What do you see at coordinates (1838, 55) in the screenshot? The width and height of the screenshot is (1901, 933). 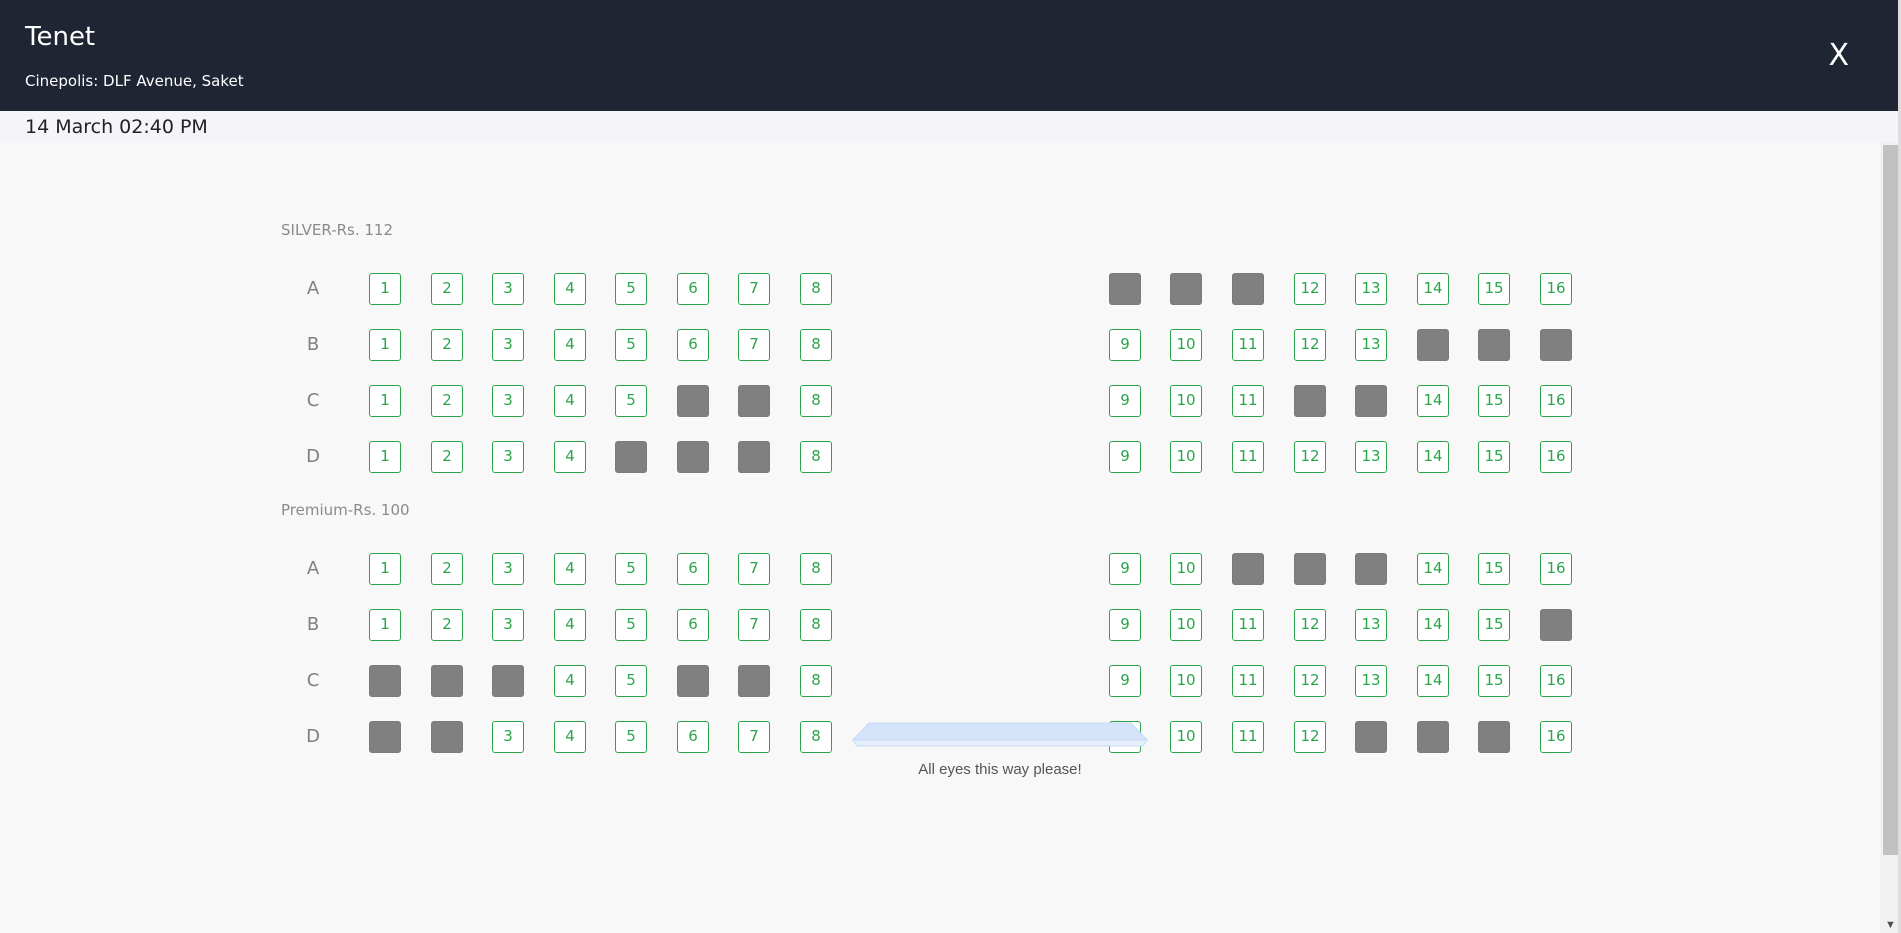 I see `close-button: X` at bounding box center [1838, 55].